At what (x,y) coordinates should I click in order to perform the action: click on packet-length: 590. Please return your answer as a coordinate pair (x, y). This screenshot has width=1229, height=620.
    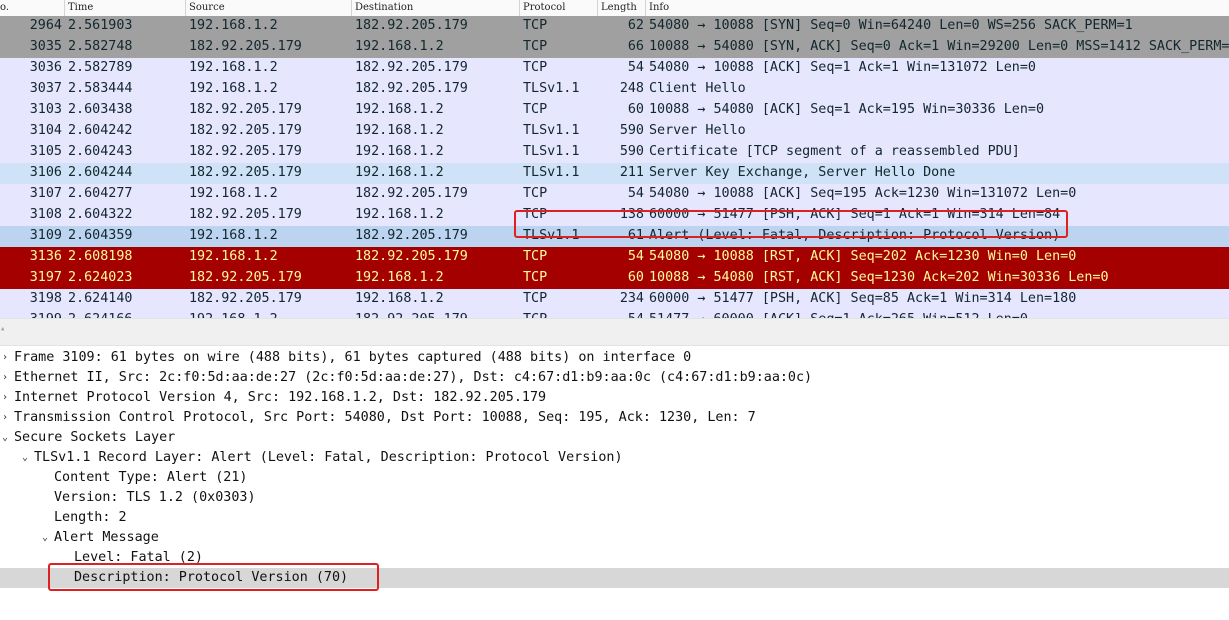
    Looking at the image, I should click on (631, 151).